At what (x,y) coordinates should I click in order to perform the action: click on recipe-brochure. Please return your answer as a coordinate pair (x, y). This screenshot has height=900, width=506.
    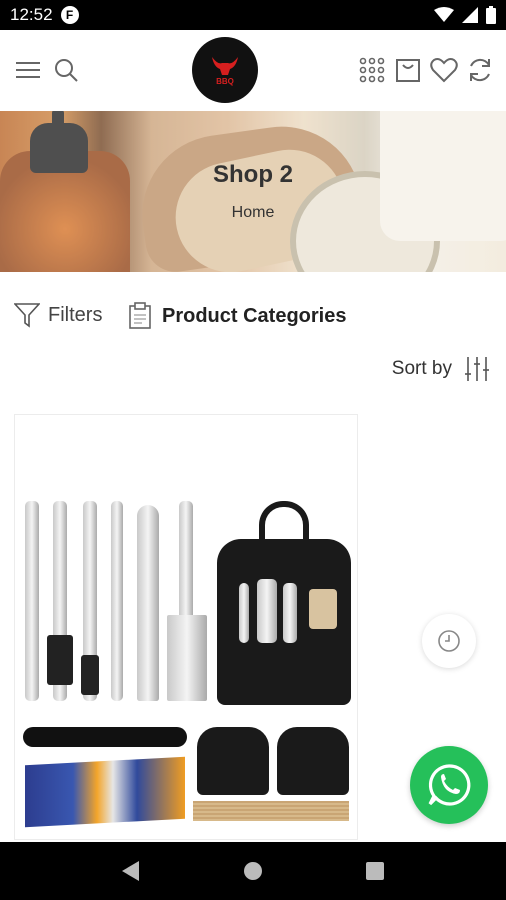
    Looking at the image, I should click on (105, 792).